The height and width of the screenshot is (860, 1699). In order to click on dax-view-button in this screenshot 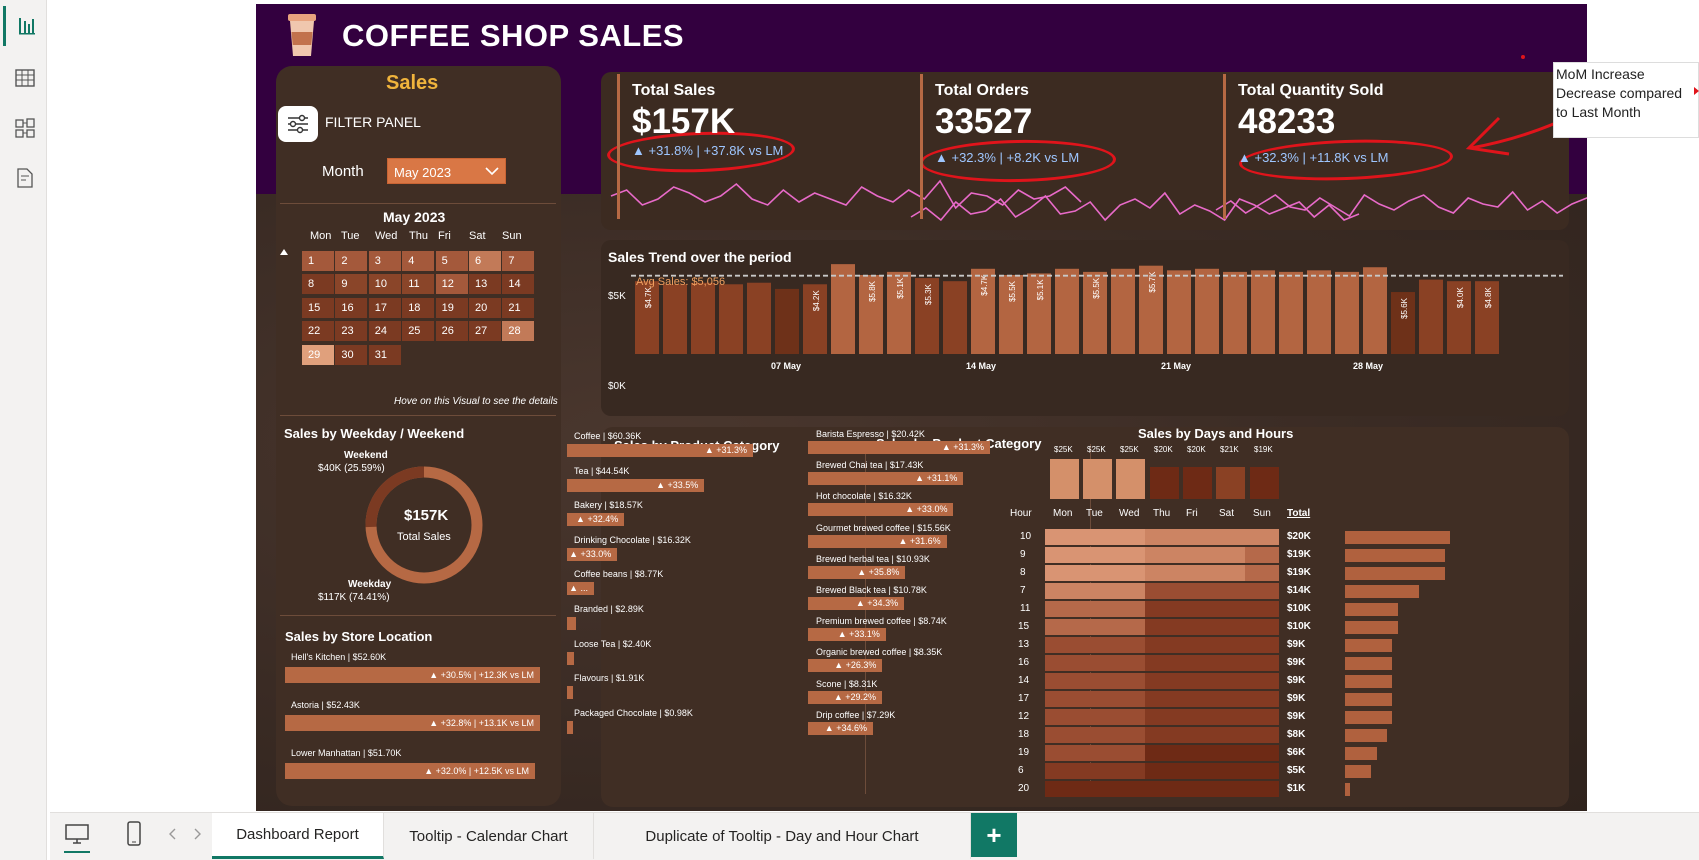, I will do `click(25, 178)`.